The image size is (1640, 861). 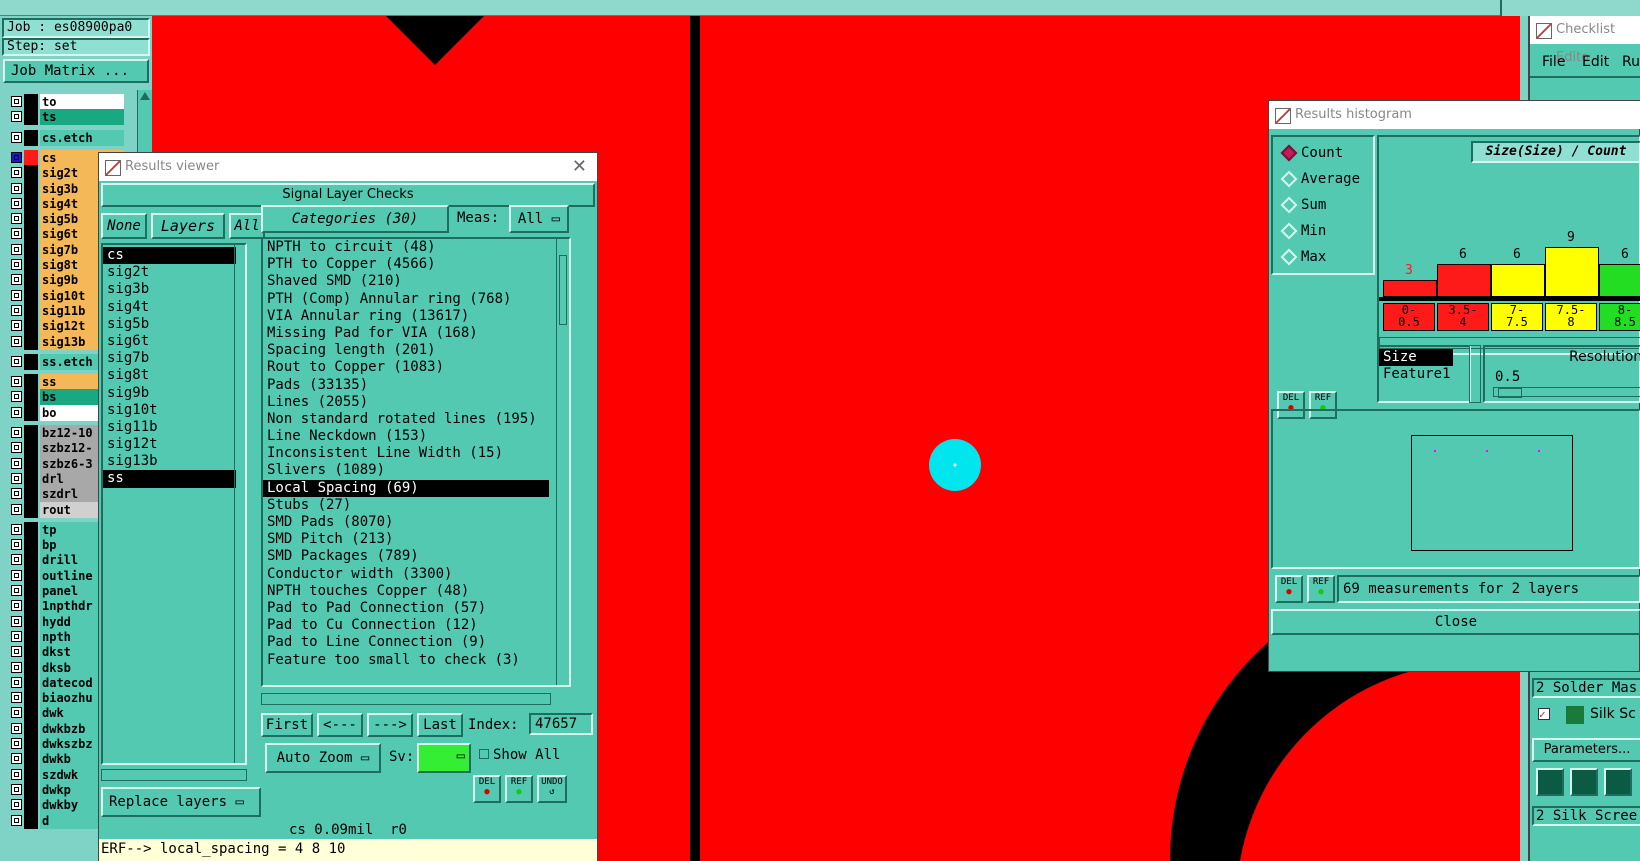 What do you see at coordinates (169, 410) in the screenshot?
I see `layer-result-item: sig10t` at bounding box center [169, 410].